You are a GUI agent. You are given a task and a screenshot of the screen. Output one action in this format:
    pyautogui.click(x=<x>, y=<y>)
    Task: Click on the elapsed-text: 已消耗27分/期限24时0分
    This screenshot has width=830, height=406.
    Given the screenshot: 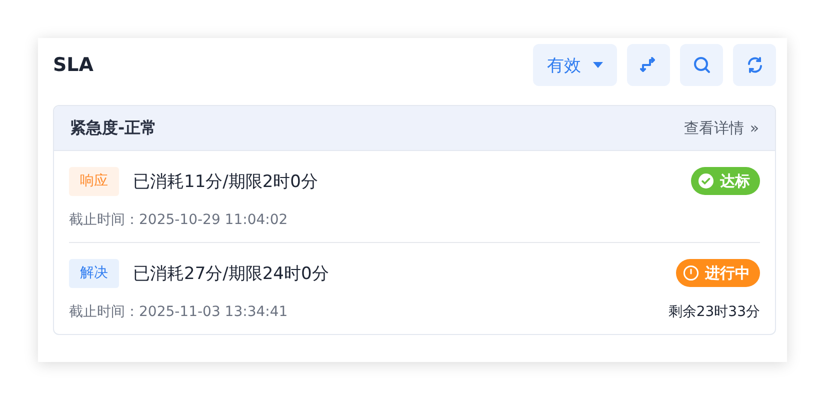 What is the action you would take?
    pyautogui.click(x=231, y=273)
    